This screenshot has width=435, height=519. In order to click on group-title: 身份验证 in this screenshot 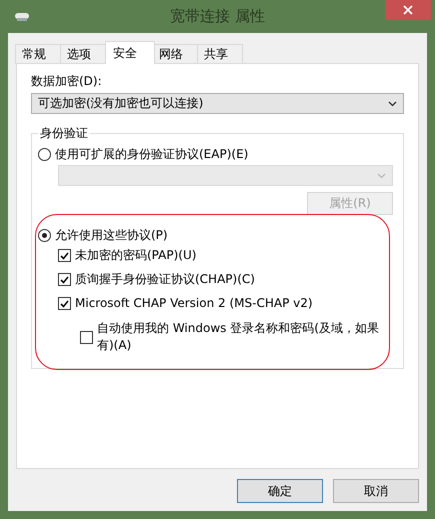, I will do `click(64, 133)`.